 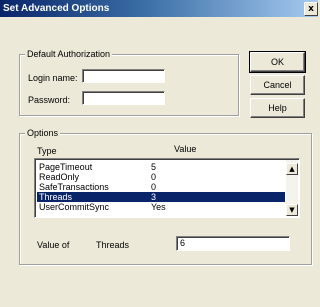 What do you see at coordinates (49, 100) in the screenshot?
I see `password-label: Password:` at bounding box center [49, 100].